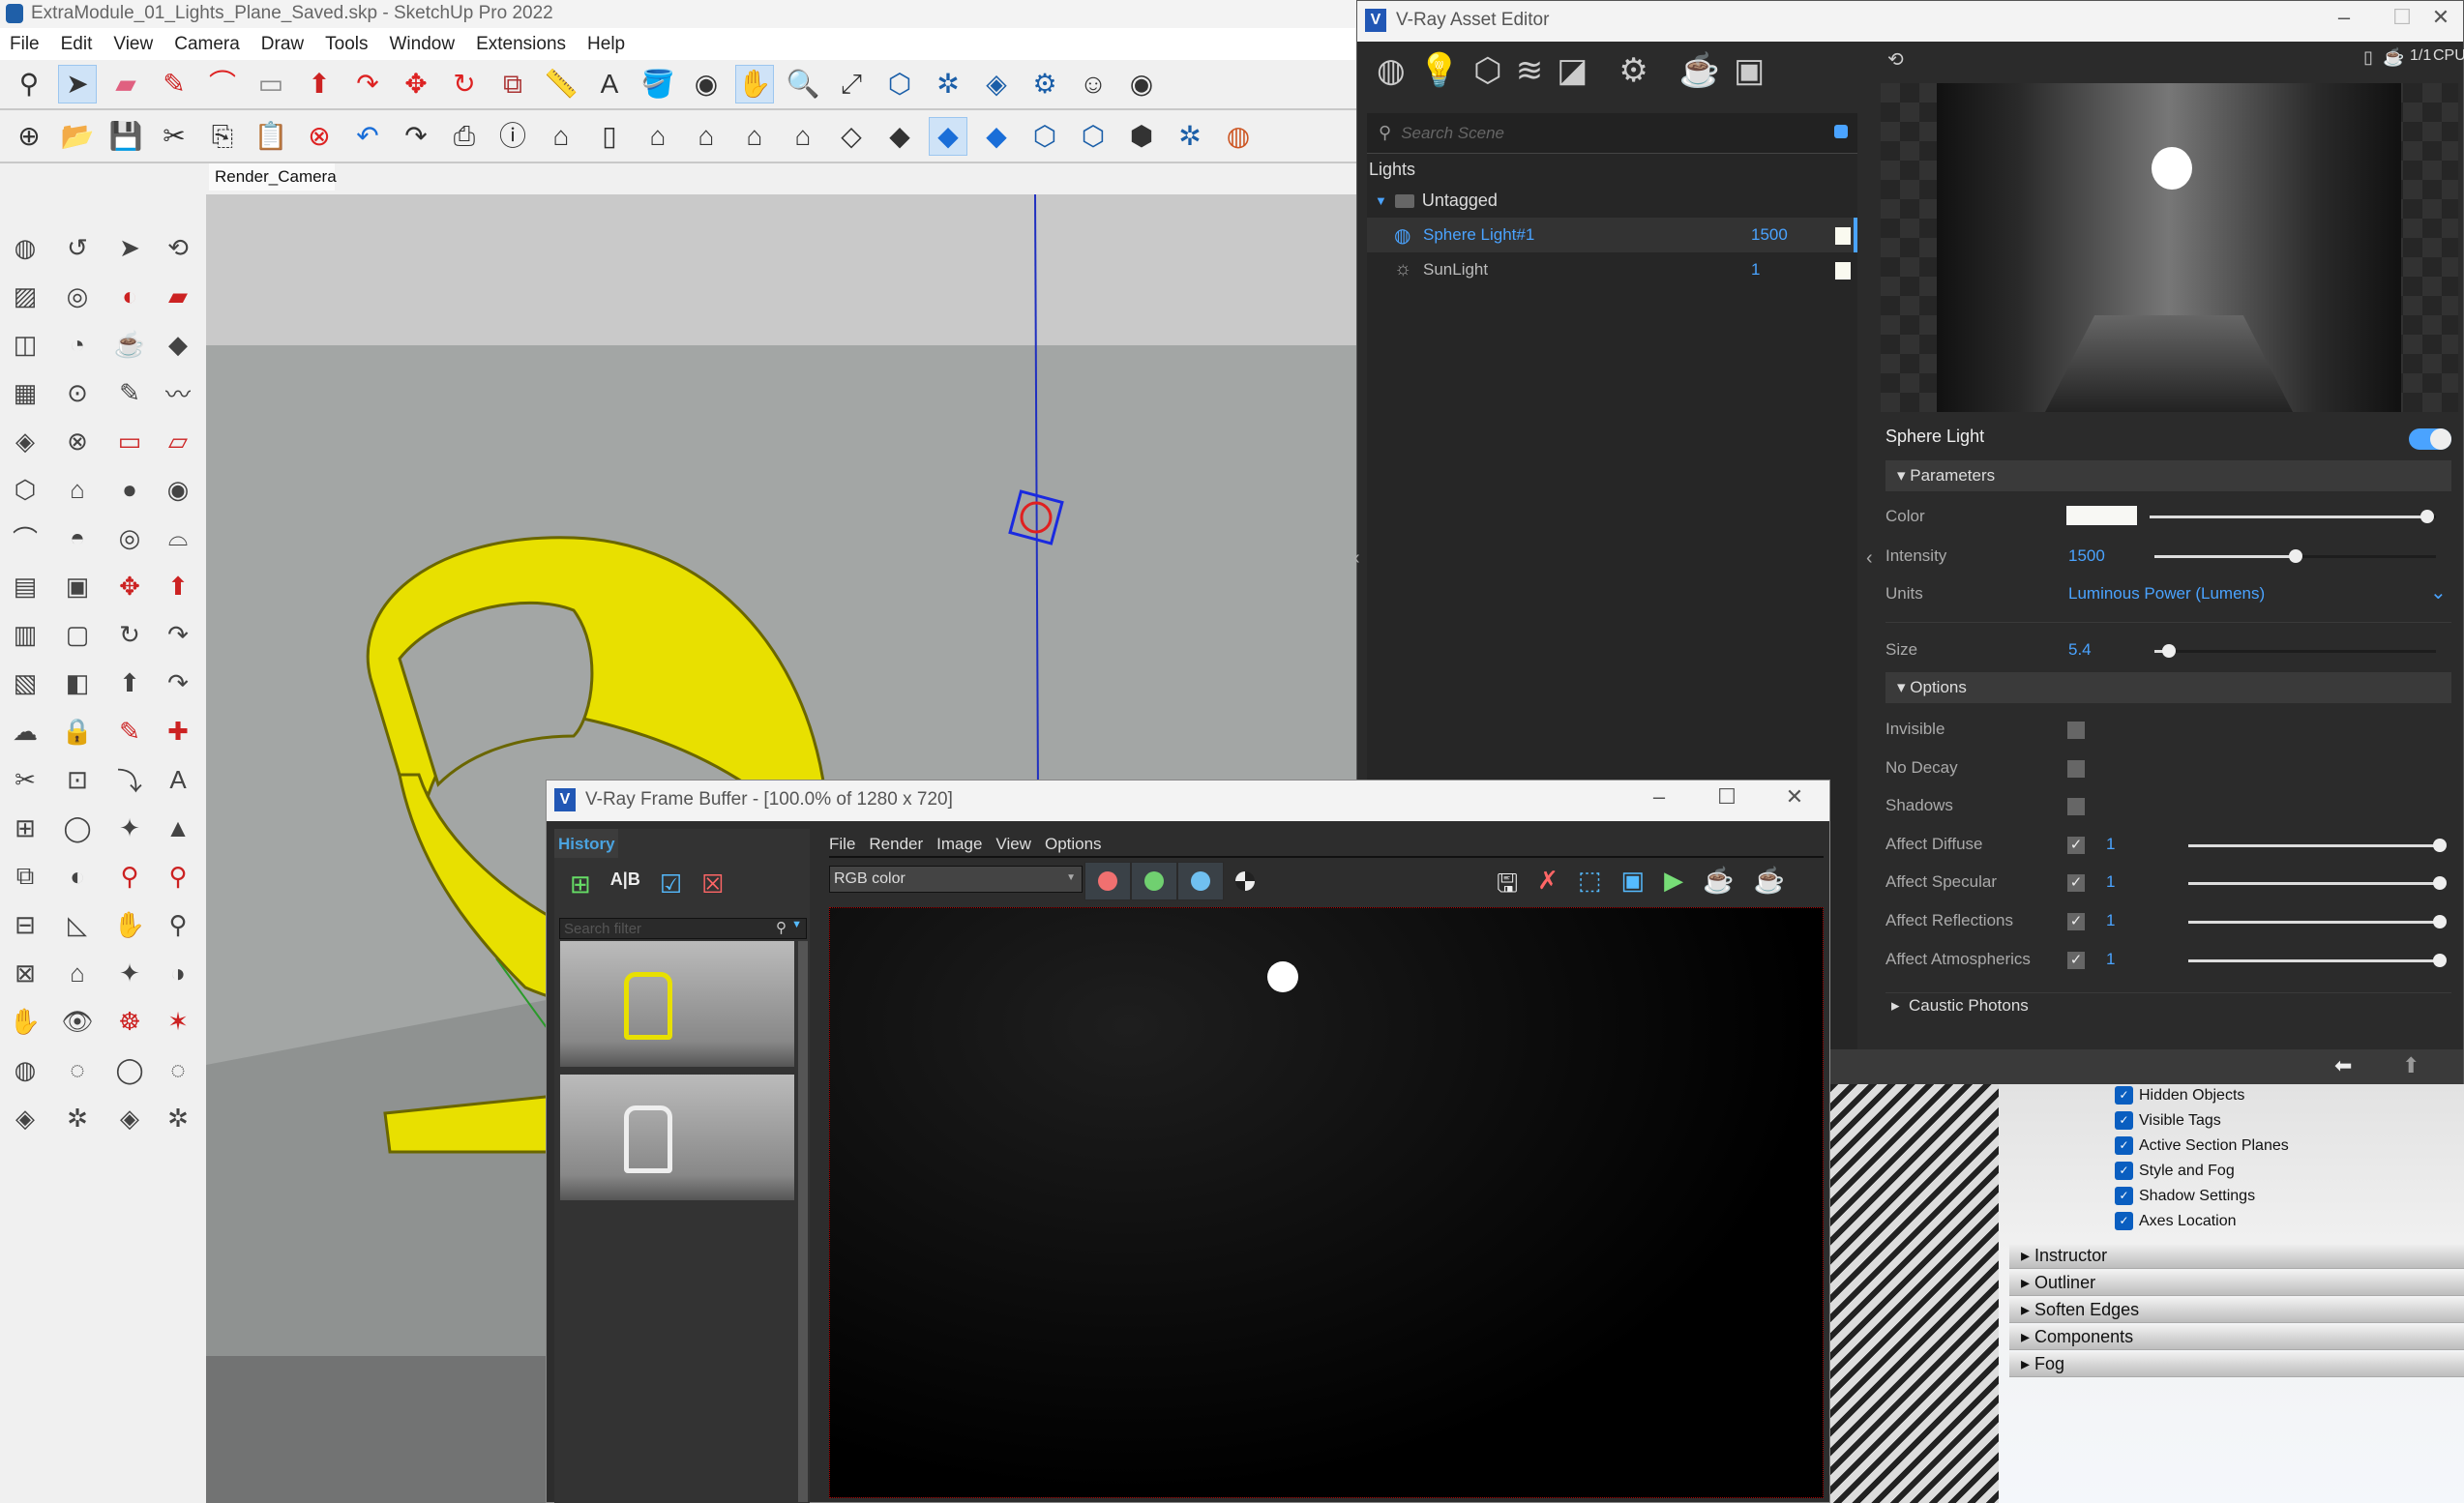 Image resolution: width=2464 pixels, height=1503 pixels. I want to click on tool-icon: ✲, so click(77, 1118).